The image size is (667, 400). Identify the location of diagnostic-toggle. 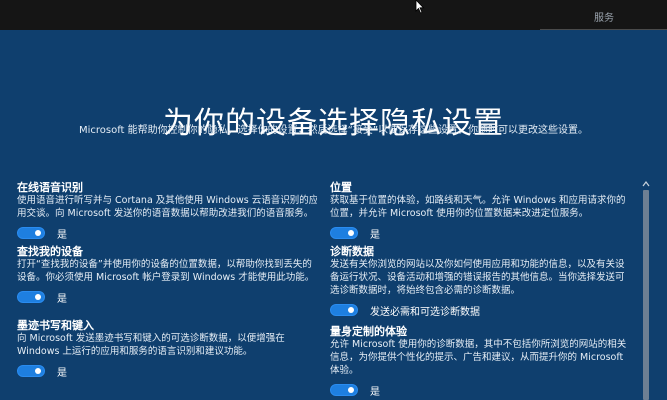
(344, 310).